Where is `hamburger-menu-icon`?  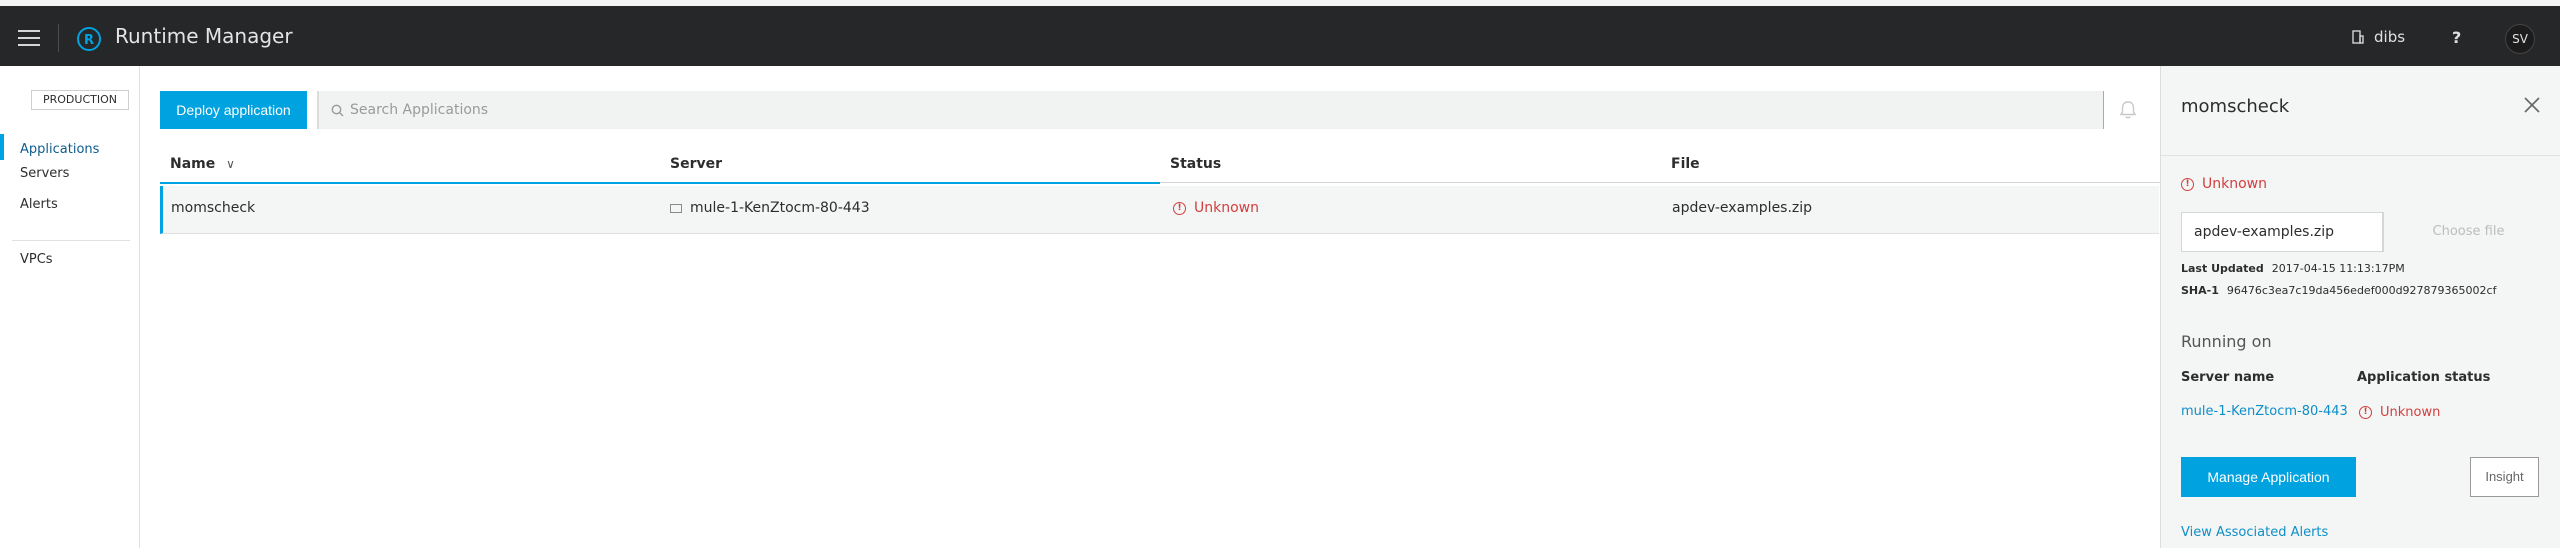
hamburger-menu-icon is located at coordinates (29, 39).